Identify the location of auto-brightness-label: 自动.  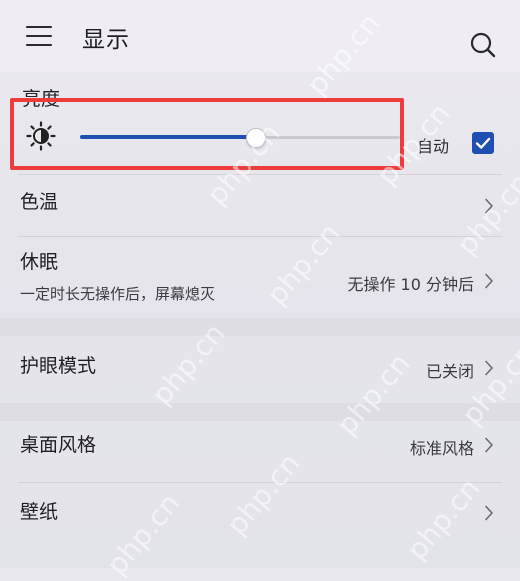
(433, 146).